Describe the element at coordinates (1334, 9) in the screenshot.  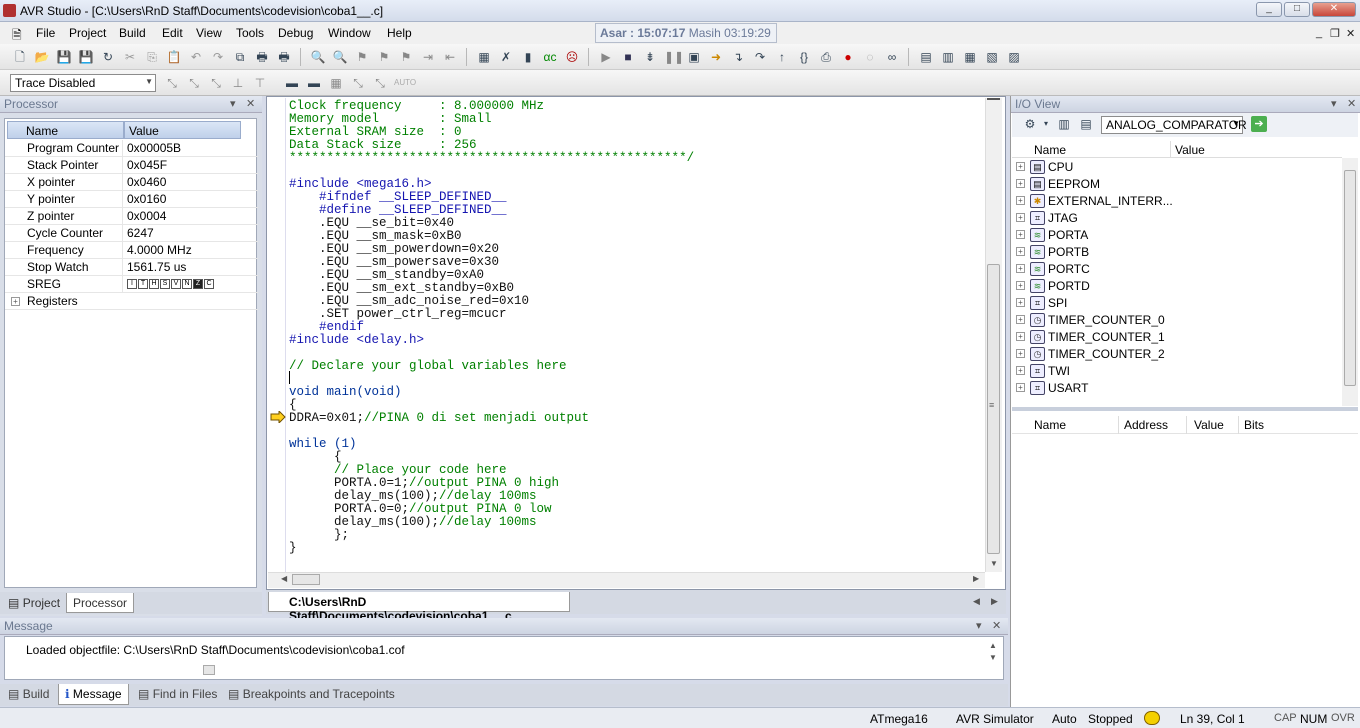
I see `close-button: ✕` at that location.